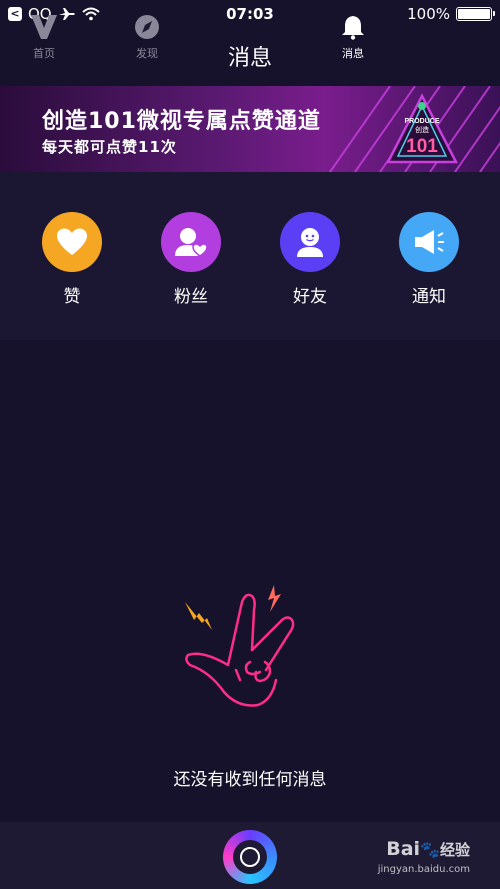 This screenshot has height=889, width=500. I want to click on tab-discover: 发现, so click(147, 37).